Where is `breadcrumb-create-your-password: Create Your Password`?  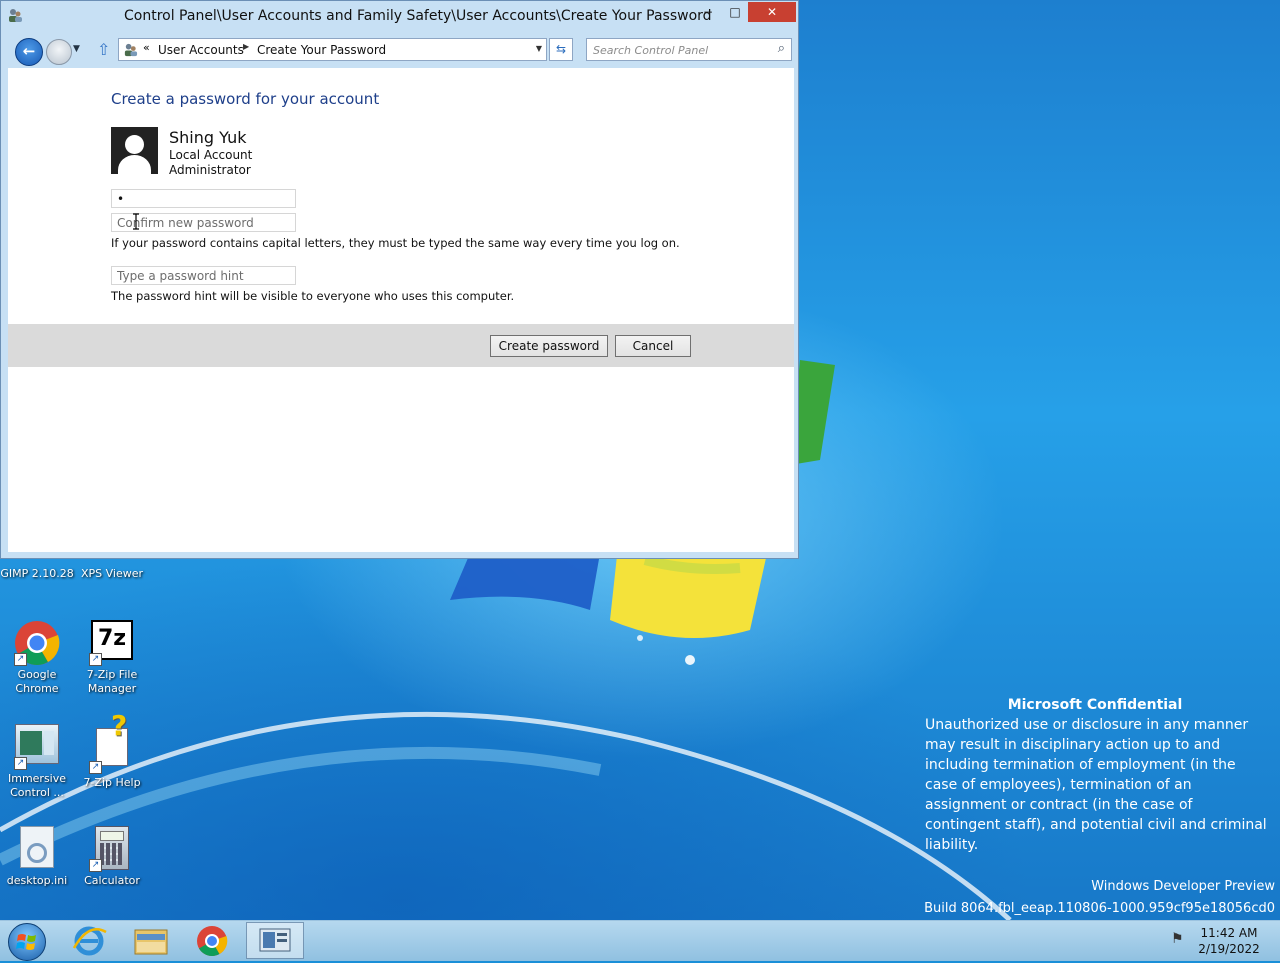 breadcrumb-create-your-password: Create Your Password is located at coordinates (321, 50).